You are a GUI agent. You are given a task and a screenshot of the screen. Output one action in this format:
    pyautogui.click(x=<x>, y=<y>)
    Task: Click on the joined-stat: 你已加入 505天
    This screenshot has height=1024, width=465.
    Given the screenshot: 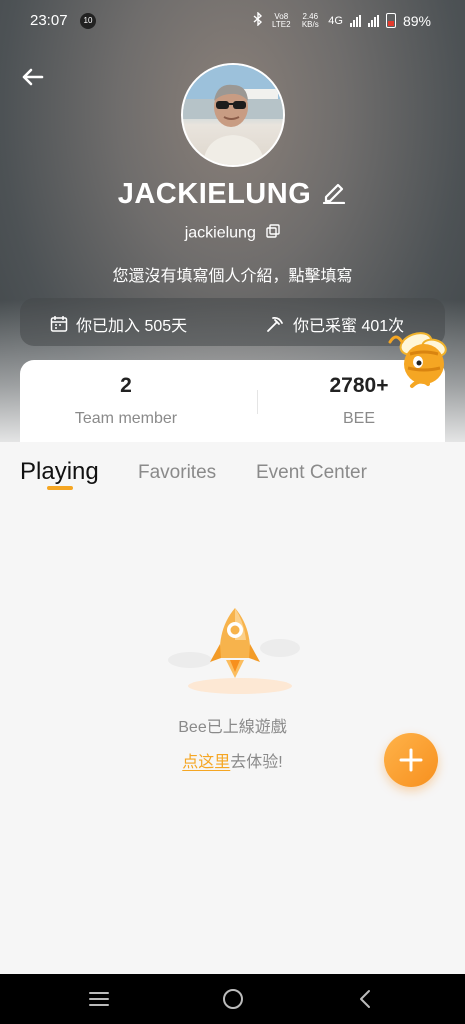 What is the action you would take?
    pyautogui.click(x=118, y=324)
    